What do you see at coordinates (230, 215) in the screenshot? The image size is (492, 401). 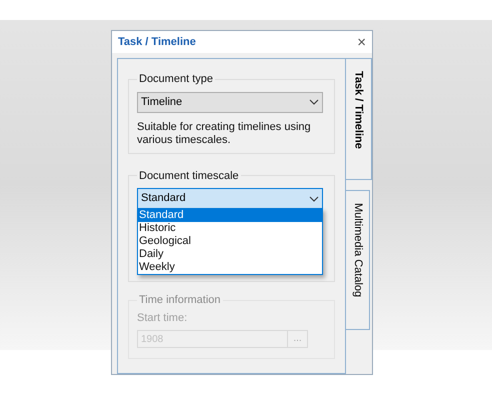 I see `dropdown-option: Standard` at bounding box center [230, 215].